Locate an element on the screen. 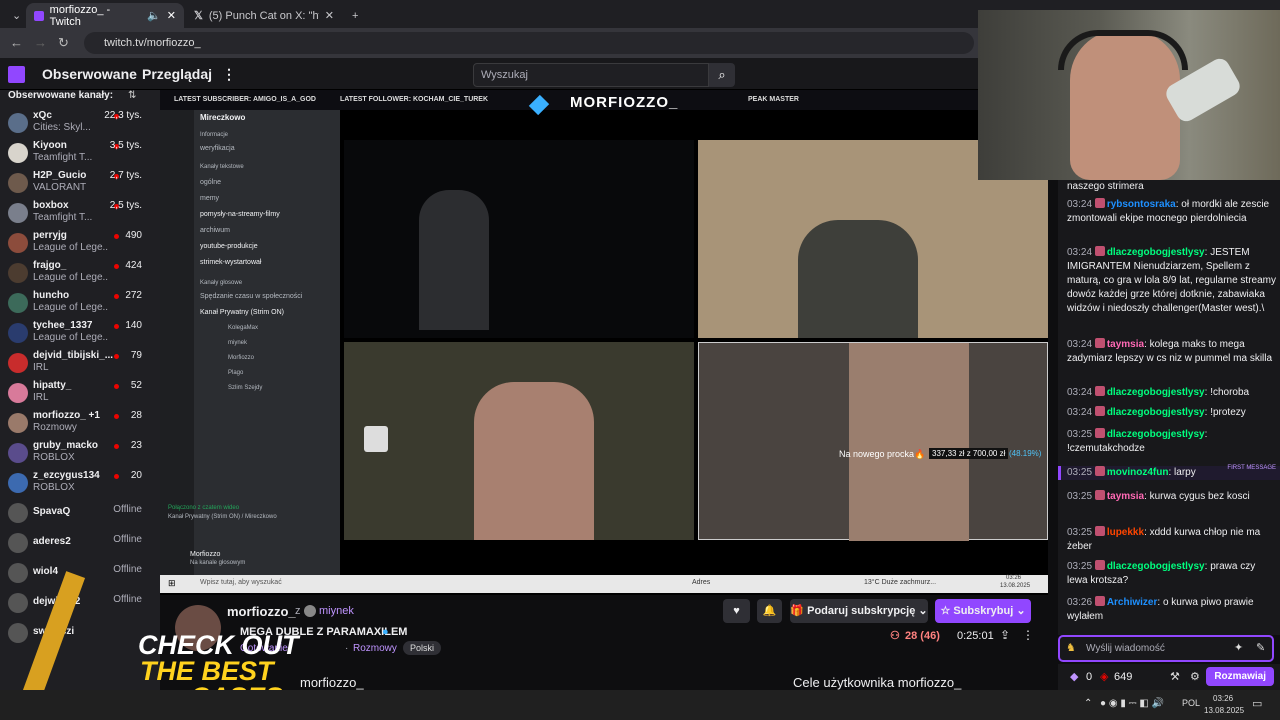 Image resolution: width=1280 pixels, height=720 pixels. bits-icon: ◈ is located at coordinates (1104, 676).